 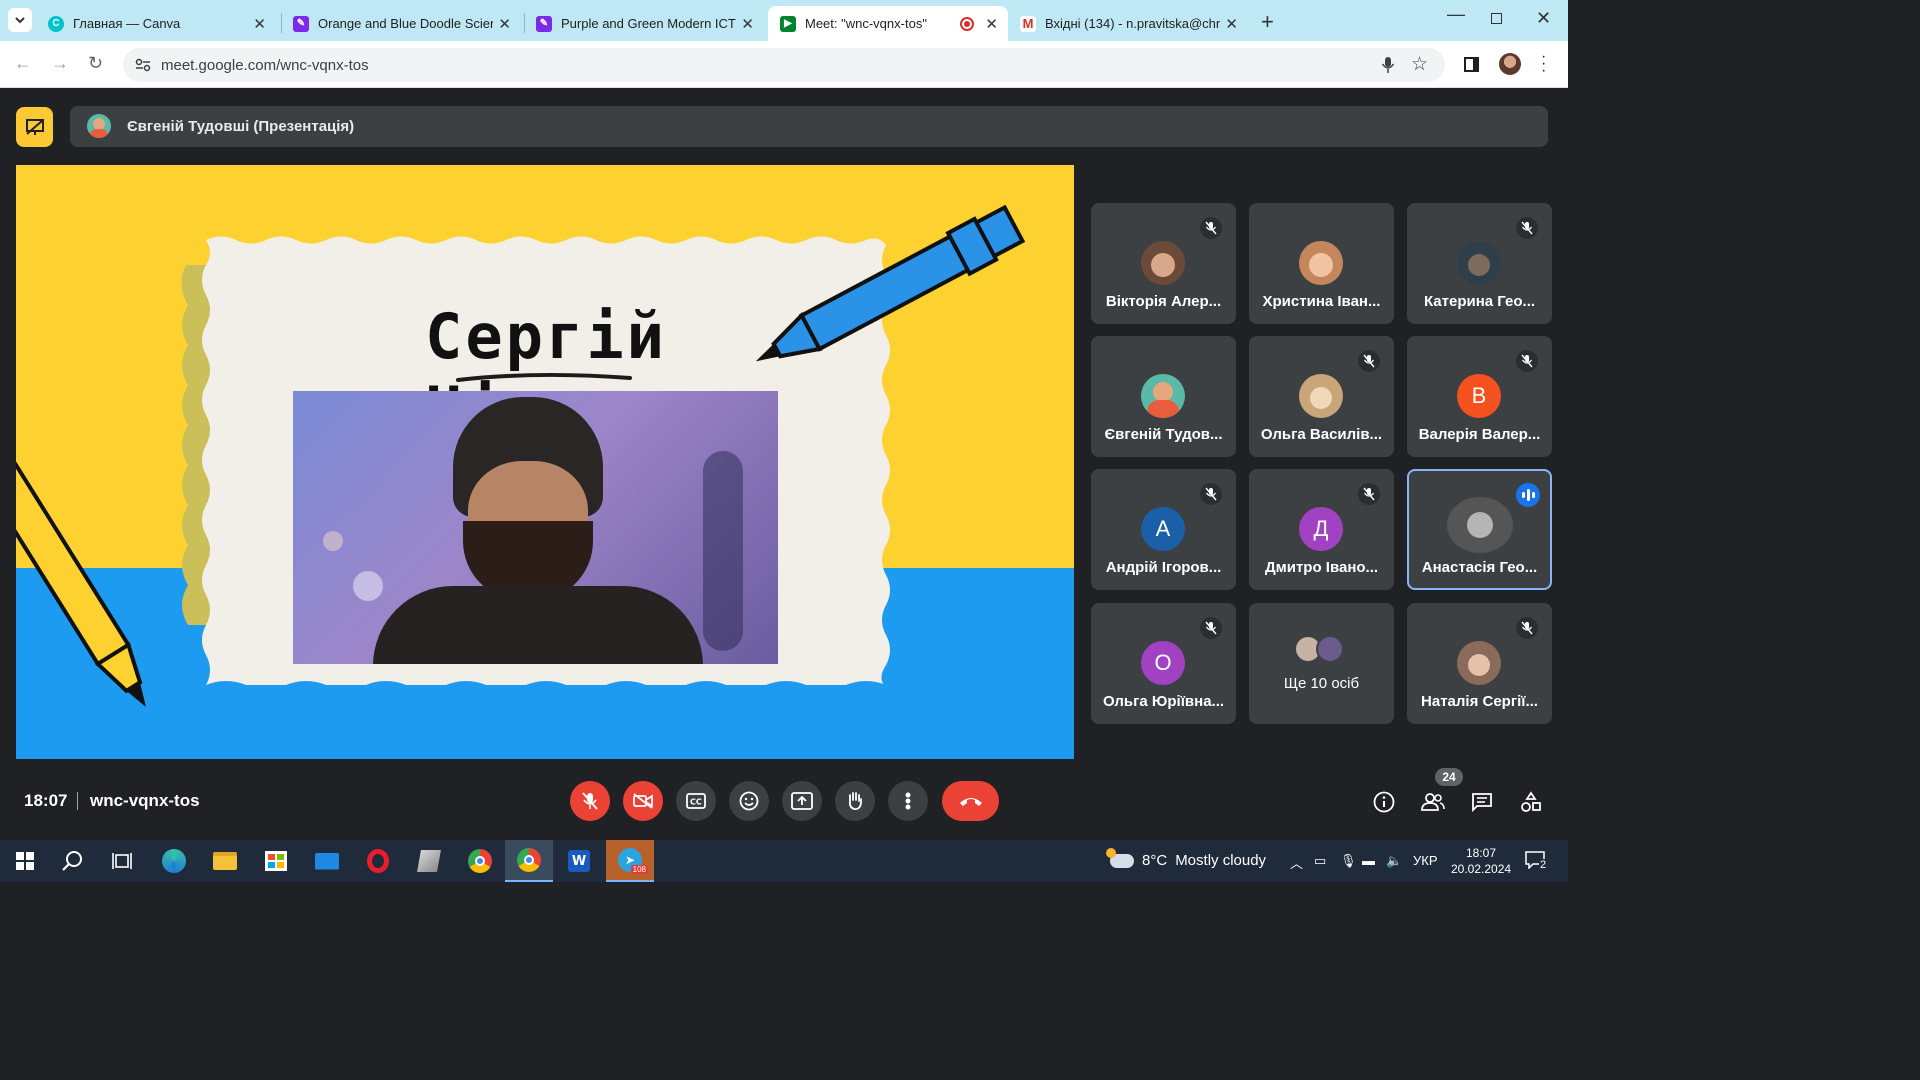 I want to click on meeting-details-button, so click(x=1384, y=802).